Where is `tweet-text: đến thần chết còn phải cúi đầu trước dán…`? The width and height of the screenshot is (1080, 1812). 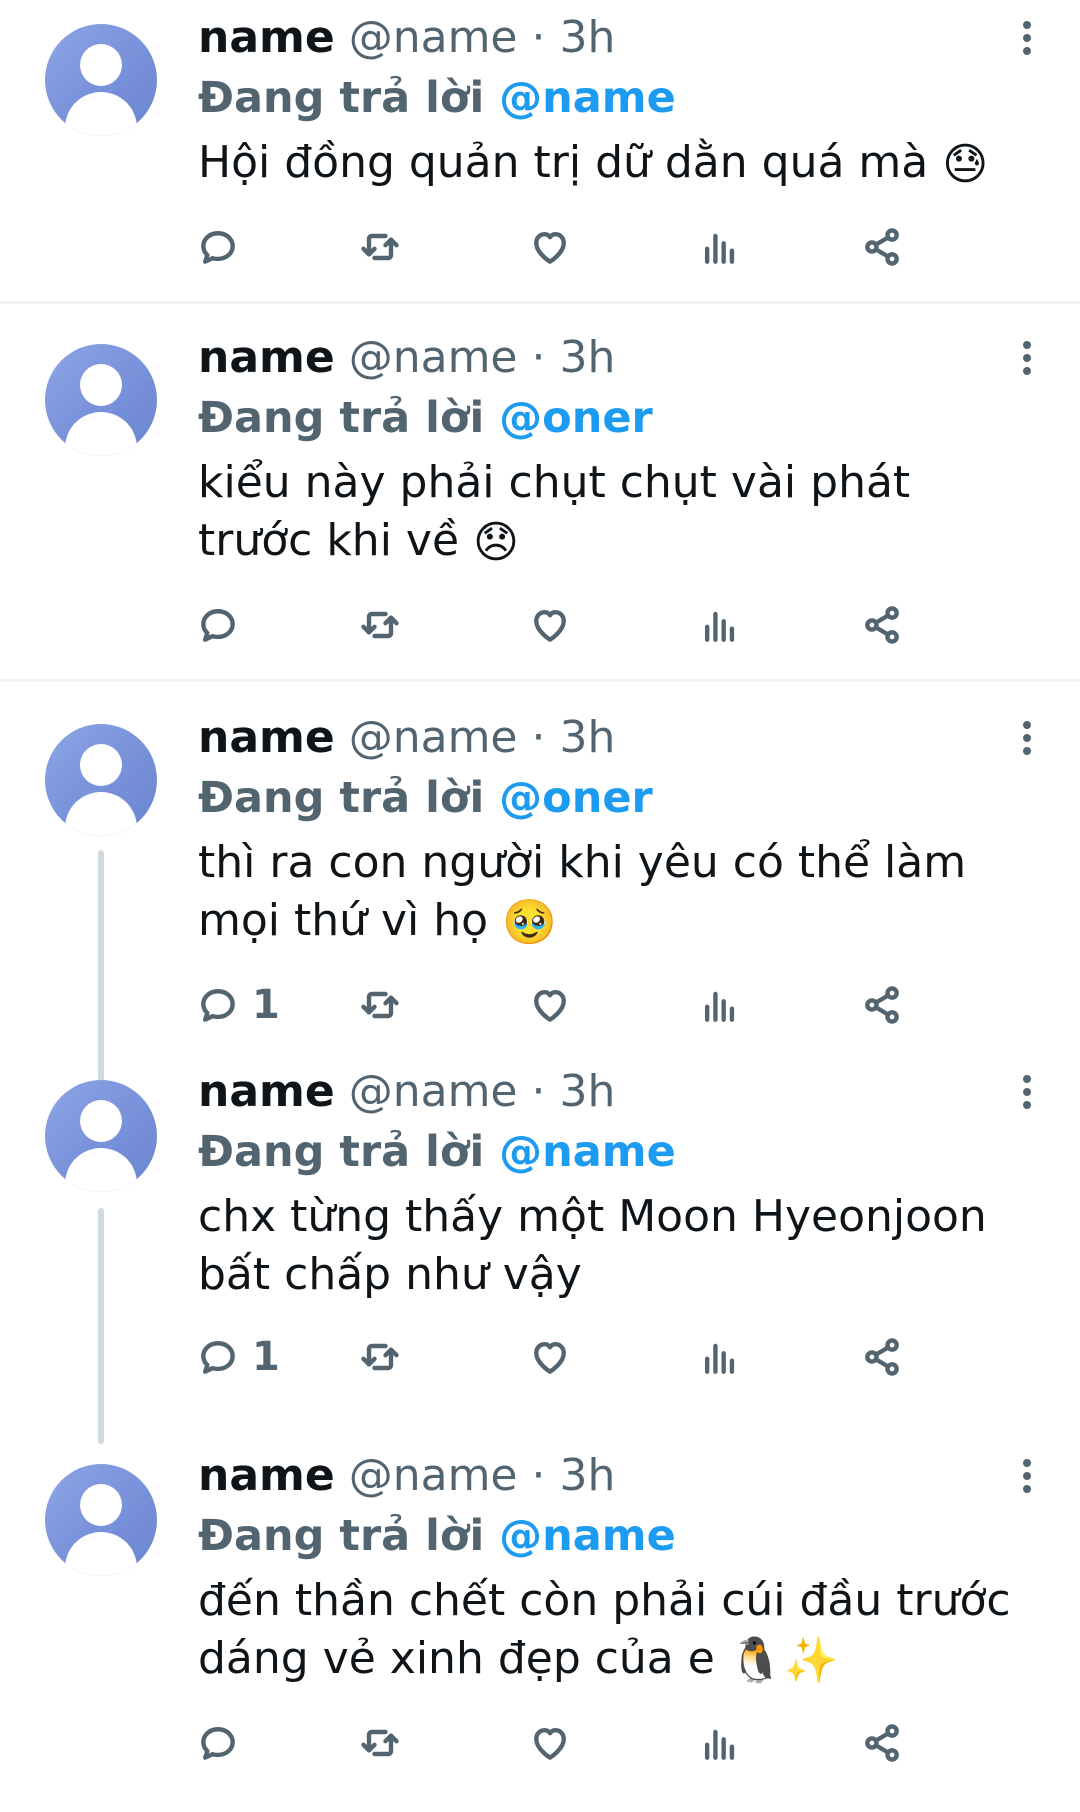 tweet-text: đến thần chết còn phải cúi đầu trước dán… is located at coordinates (619, 1631).